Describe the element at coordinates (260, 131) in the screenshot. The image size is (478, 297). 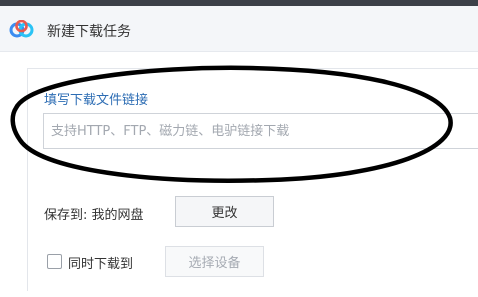
I see `download-link-input` at that location.